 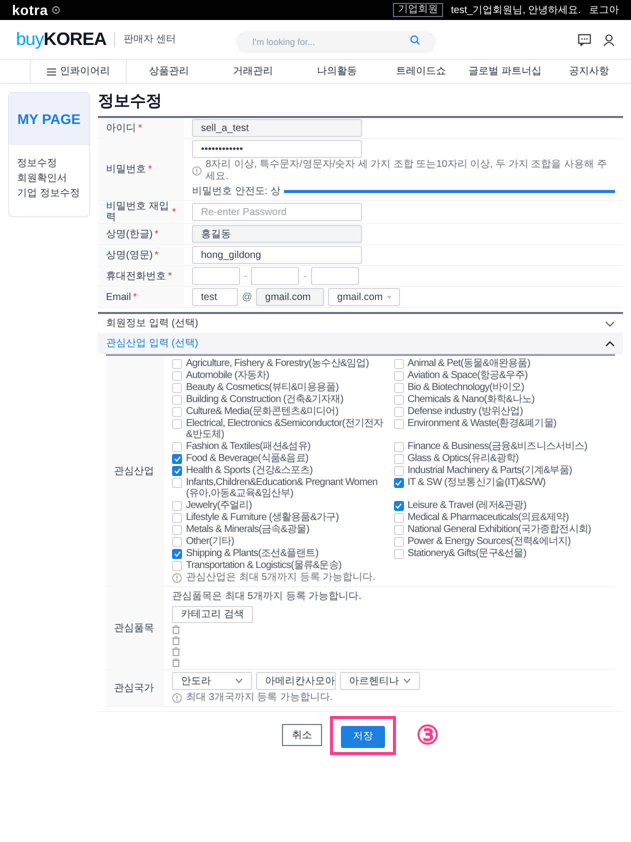 I want to click on checkbox-label: Medical & Pharmaceuticals(의료&제약), so click(x=488, y=517).